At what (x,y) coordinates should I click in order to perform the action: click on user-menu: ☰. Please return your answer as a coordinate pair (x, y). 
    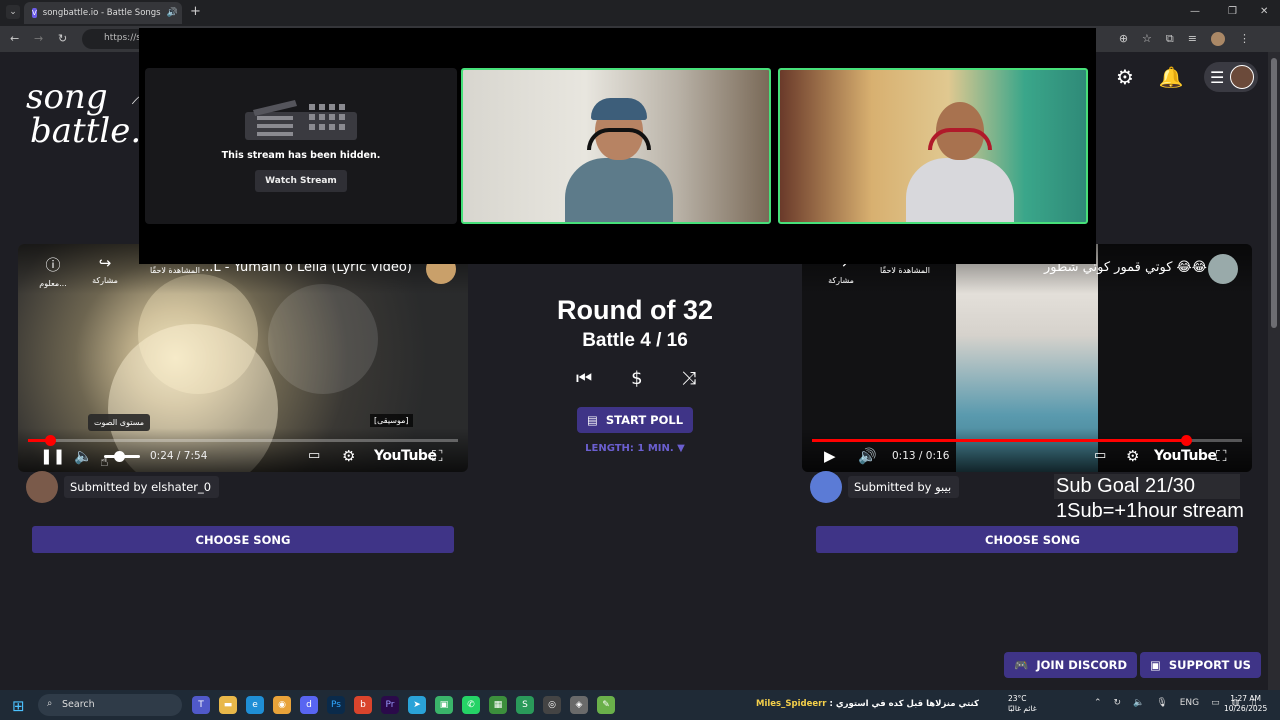
    Looking at the image, I should click on (1231, 77).